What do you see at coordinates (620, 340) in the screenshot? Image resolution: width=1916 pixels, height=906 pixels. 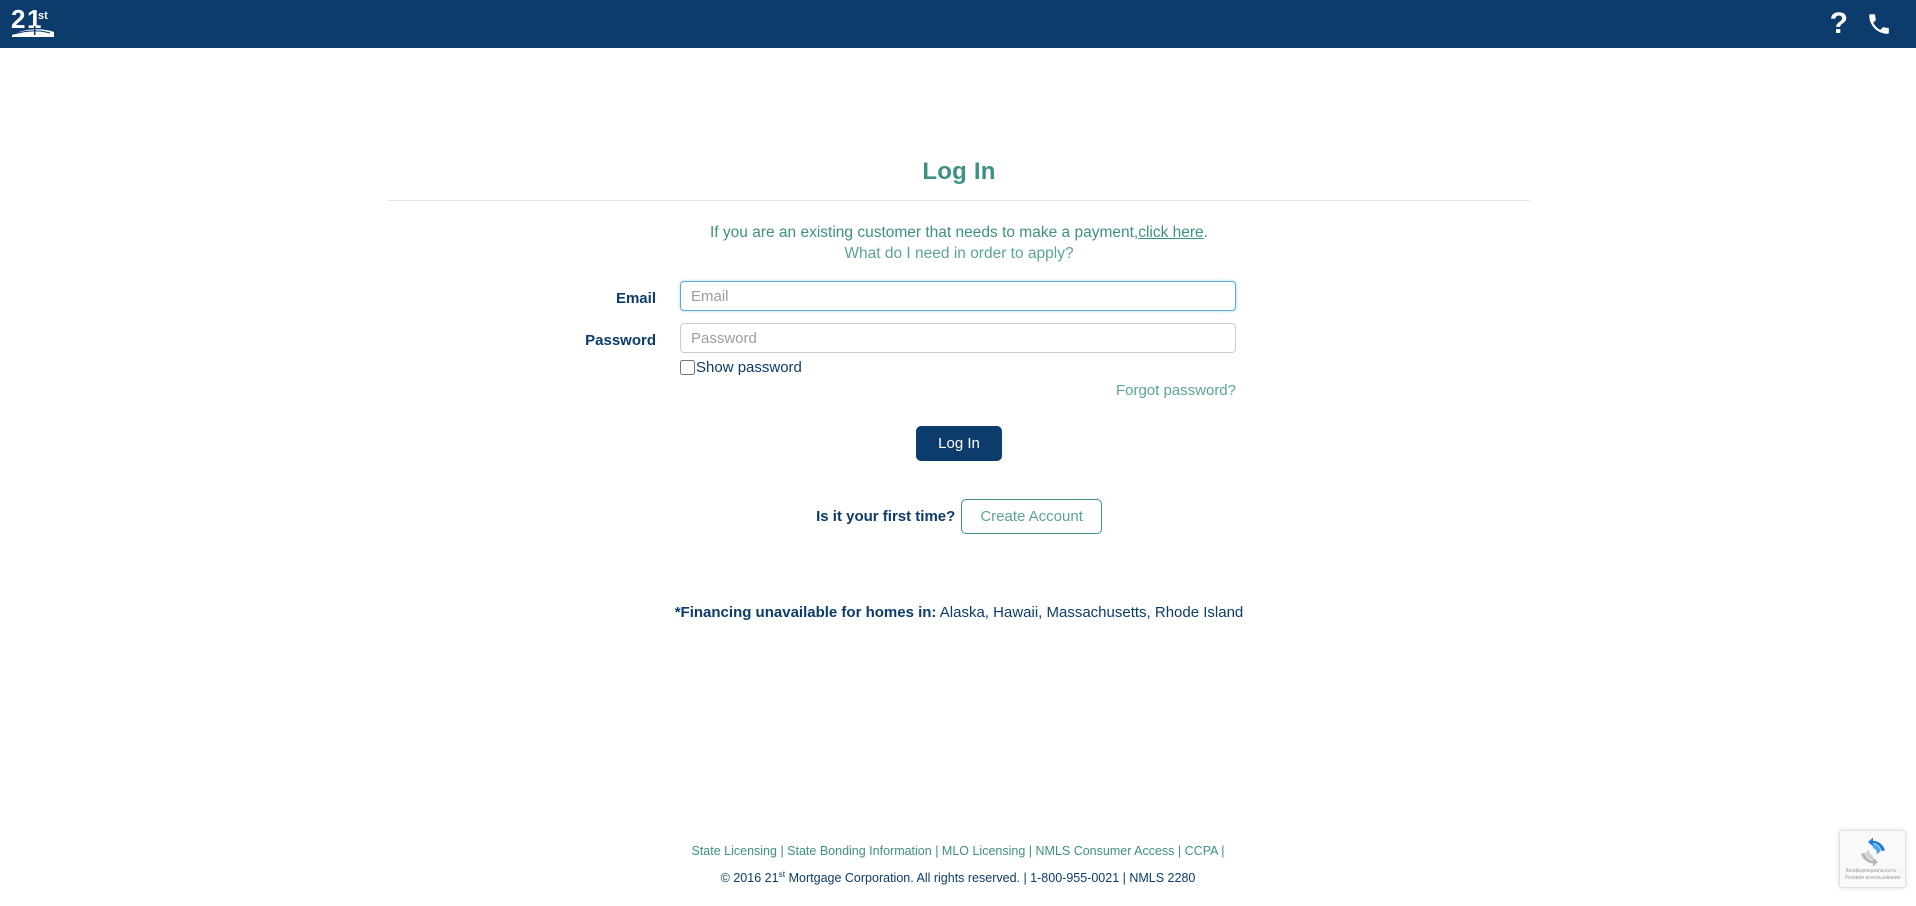 I see `password-label: Password` at bounding box center [620, 340].